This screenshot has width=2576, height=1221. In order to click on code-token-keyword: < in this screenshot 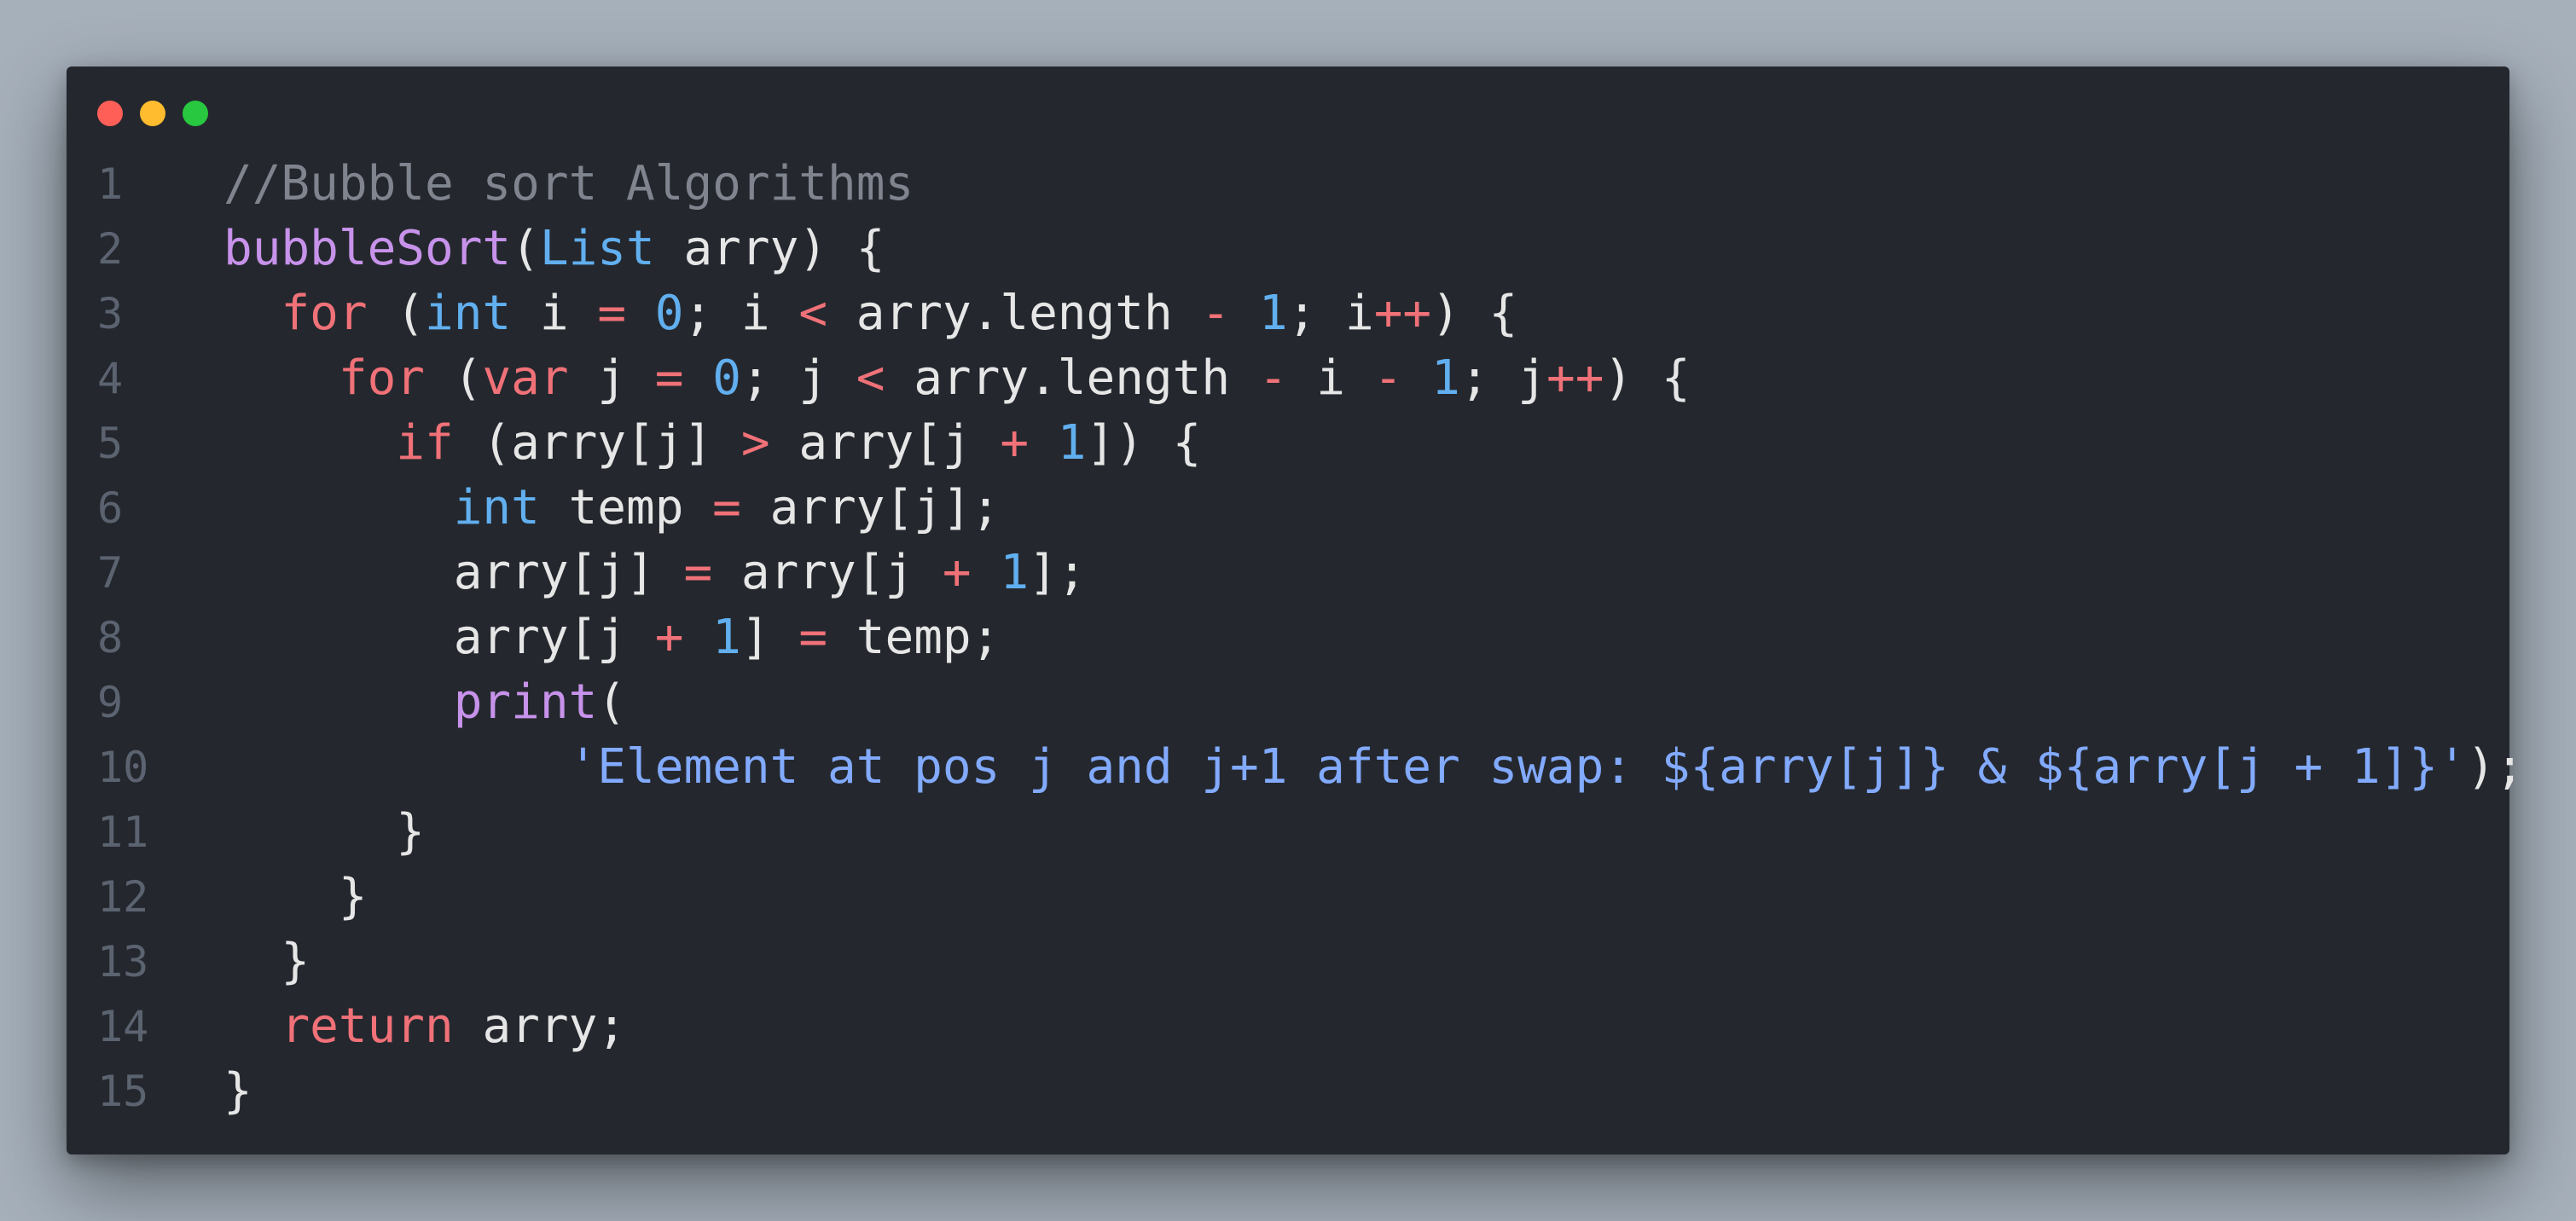, I will do `click(813, 313)`.